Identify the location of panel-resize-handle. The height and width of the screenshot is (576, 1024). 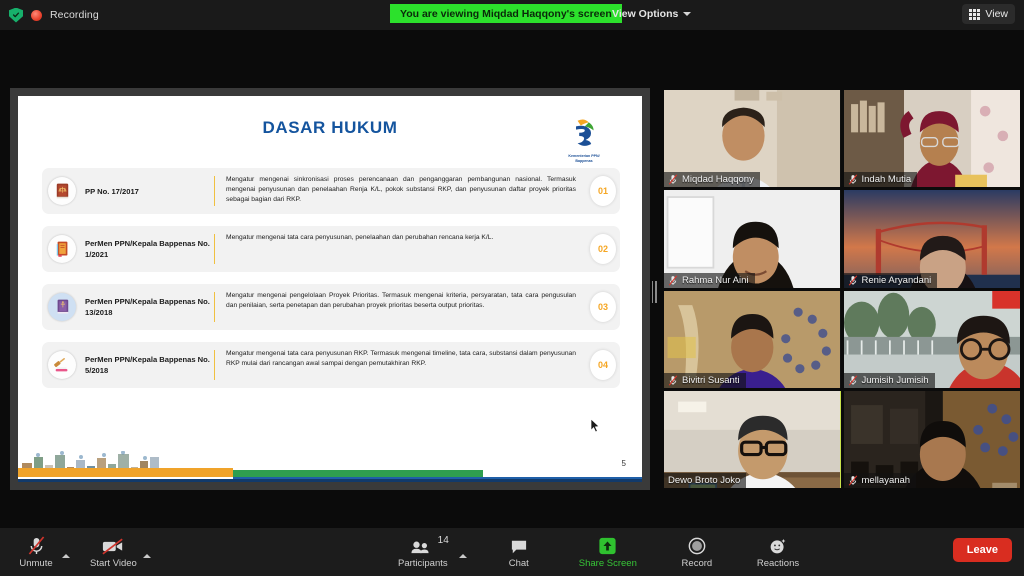
(654, 292).